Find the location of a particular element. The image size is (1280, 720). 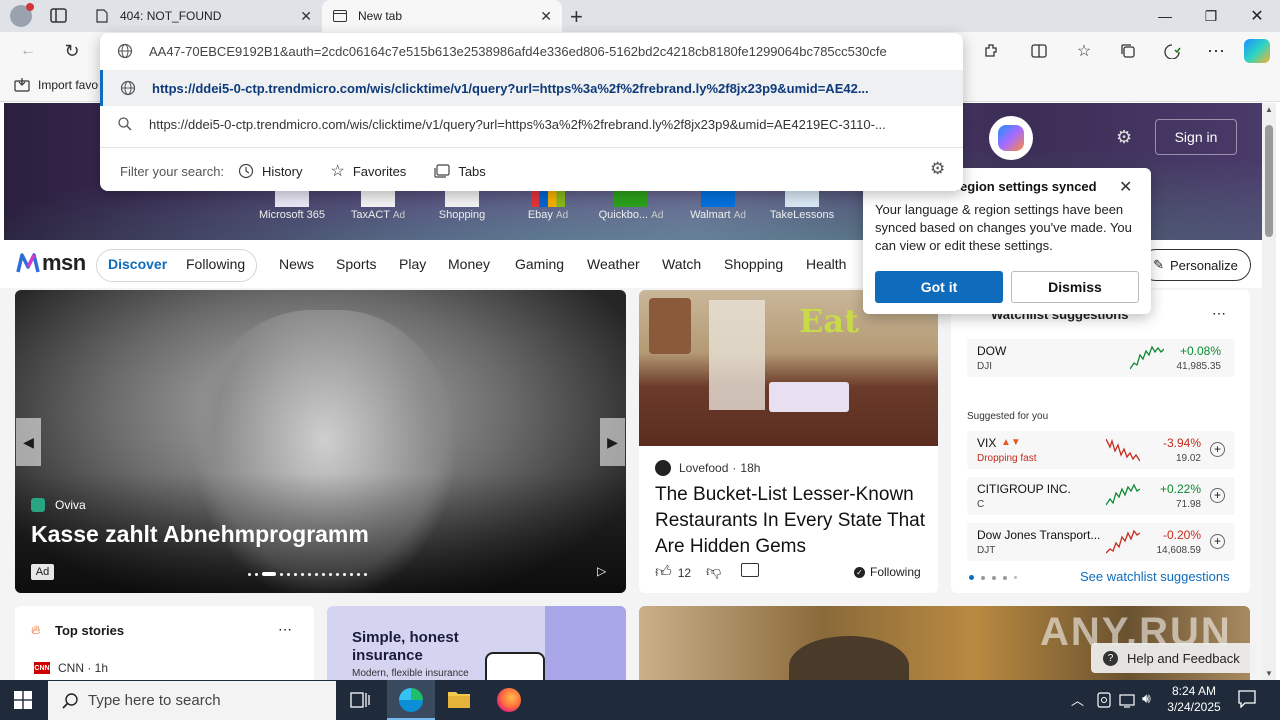

import-favorites-link: Import favo is located at coordinates (56, 85).